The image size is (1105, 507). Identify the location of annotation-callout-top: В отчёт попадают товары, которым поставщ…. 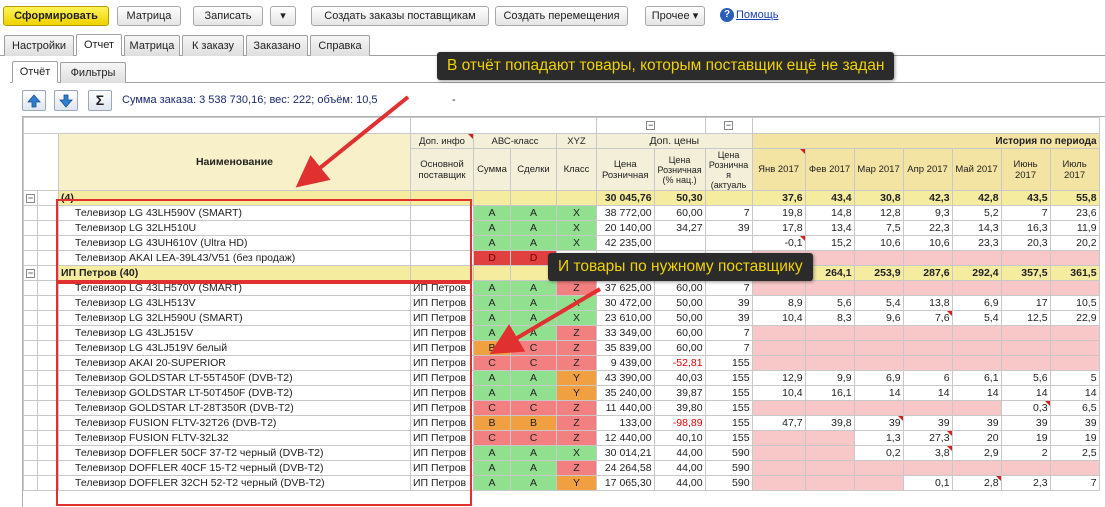
(666, 66).